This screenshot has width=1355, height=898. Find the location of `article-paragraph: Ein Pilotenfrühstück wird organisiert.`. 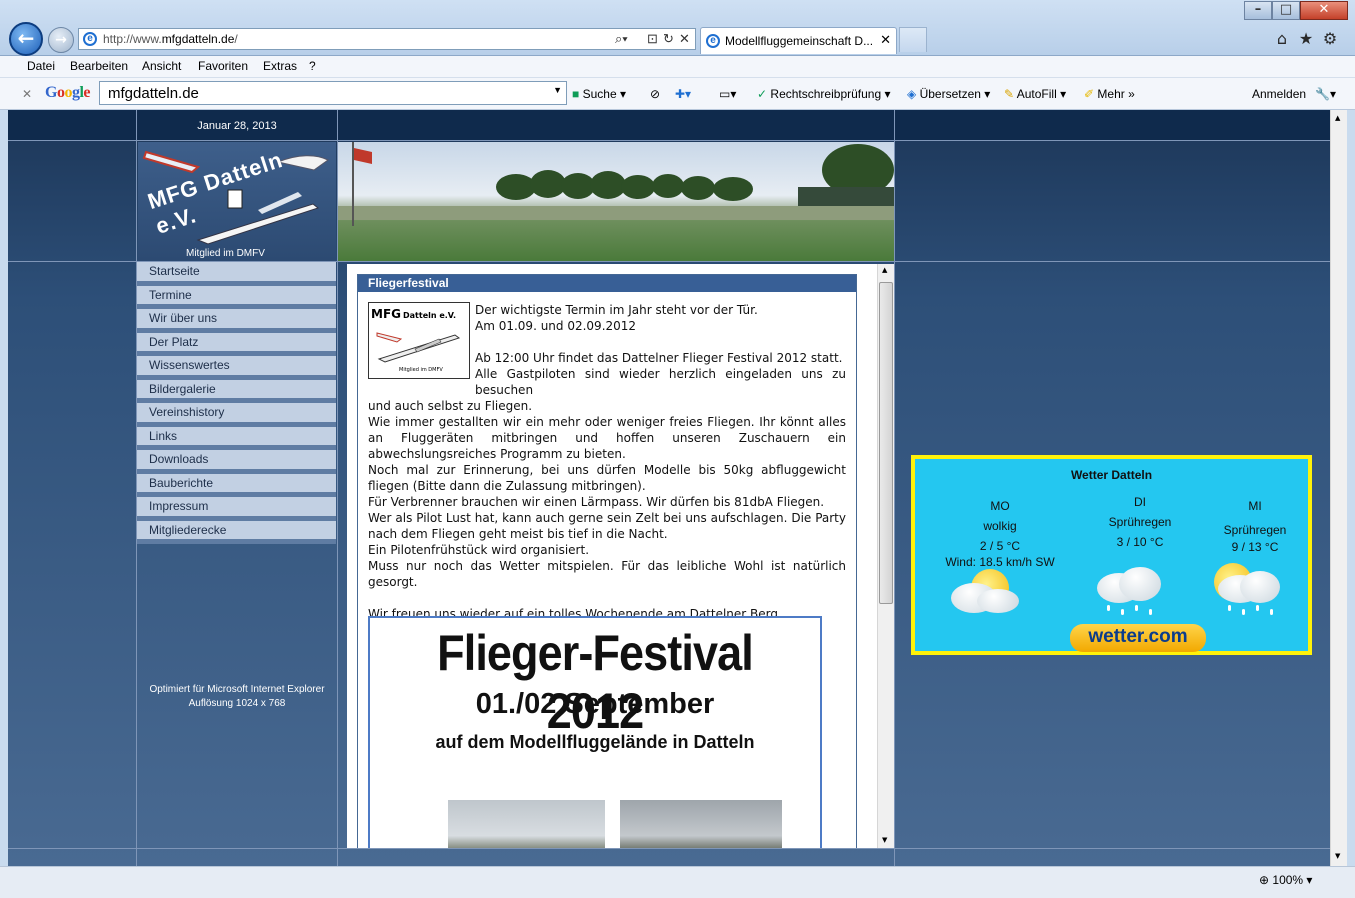

article-paragraph: Ein Pilotenfrühstück wird organisiert. is located at coordinates (479, 550).